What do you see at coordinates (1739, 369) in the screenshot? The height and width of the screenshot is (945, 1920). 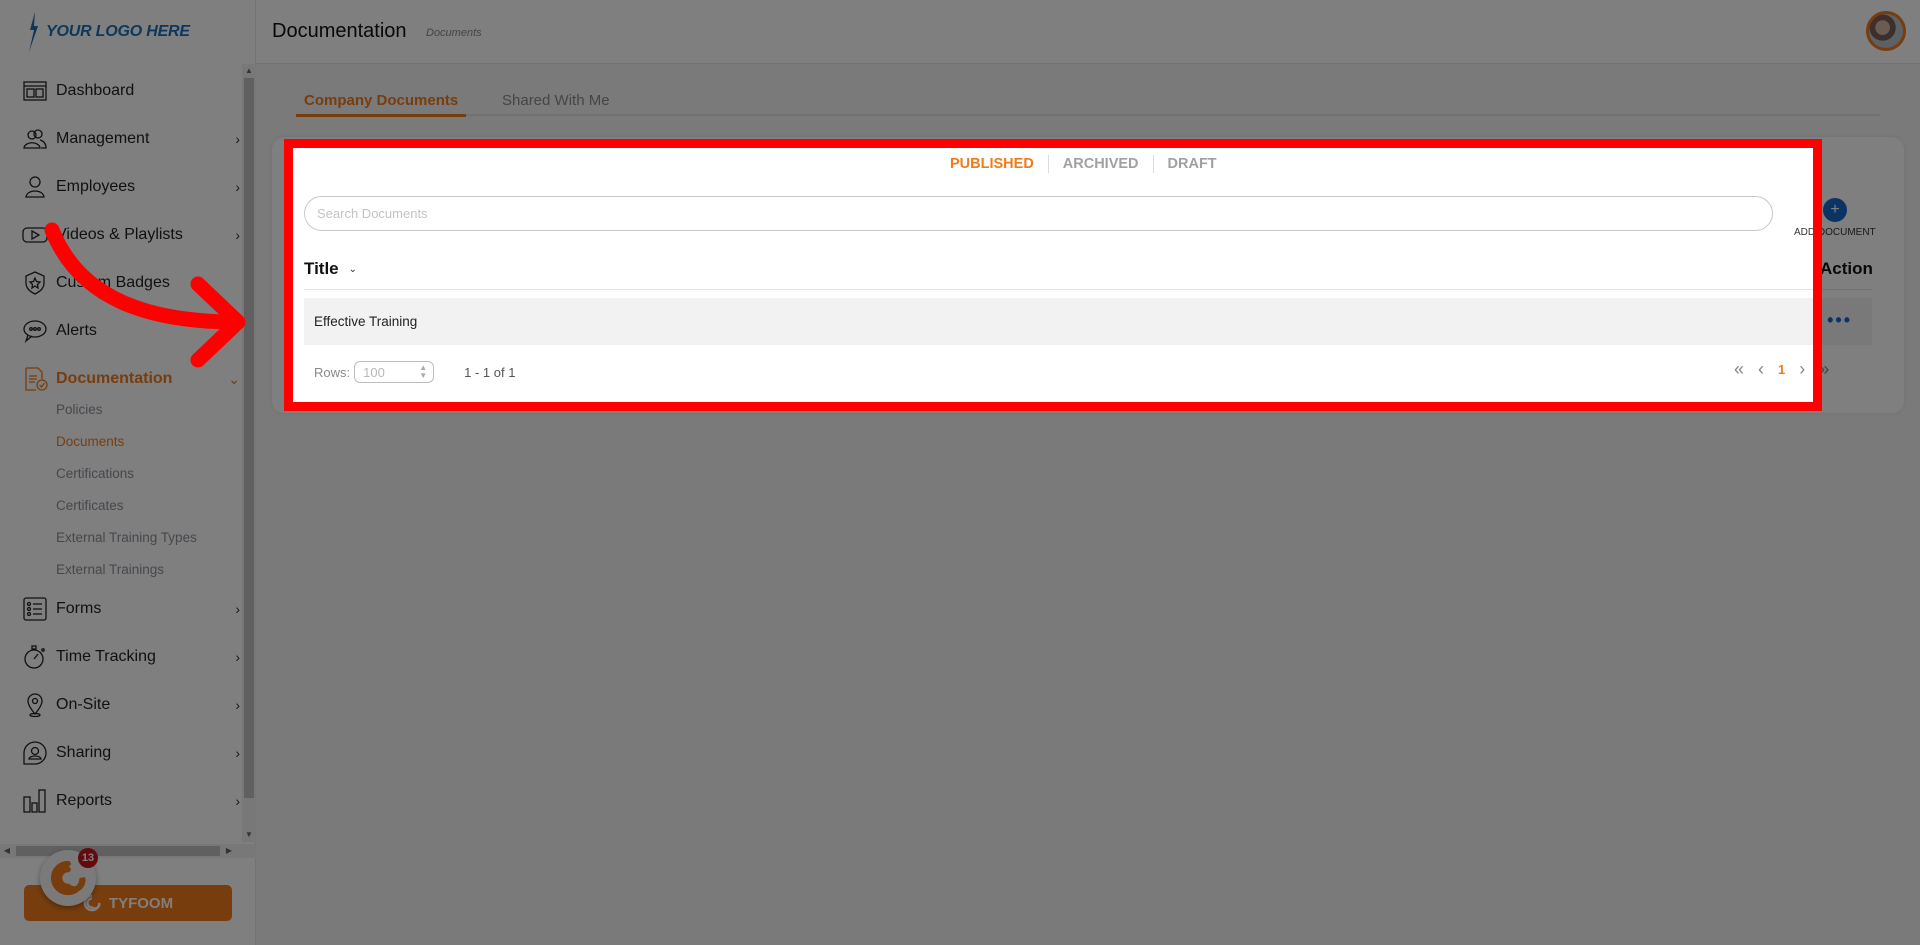 I see `first-page-icon: «` at bounding box center [1739, 369].